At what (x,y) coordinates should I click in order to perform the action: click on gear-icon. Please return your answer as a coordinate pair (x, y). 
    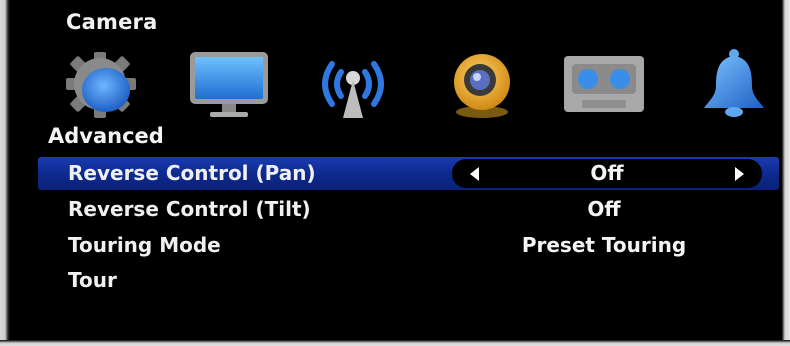
    Looking at the image, I should click on (99, 84).